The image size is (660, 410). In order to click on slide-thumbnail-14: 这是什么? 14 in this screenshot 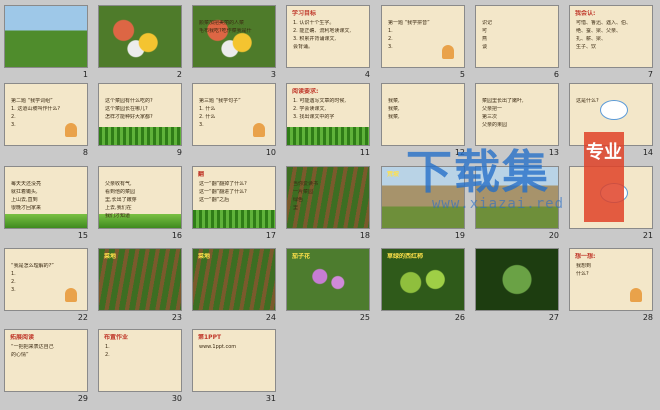, I will do `click(611, 123)`.